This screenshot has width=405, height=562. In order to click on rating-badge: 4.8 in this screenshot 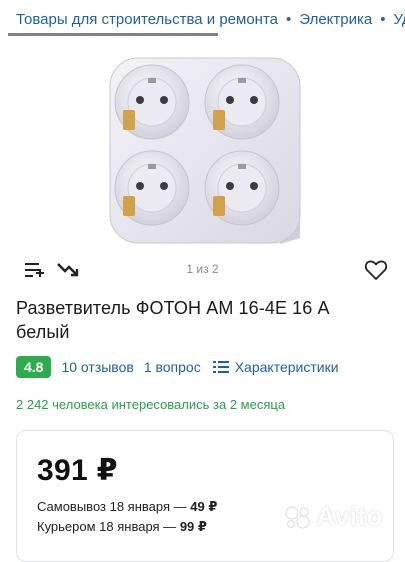, I will do `click(34, 367)`.